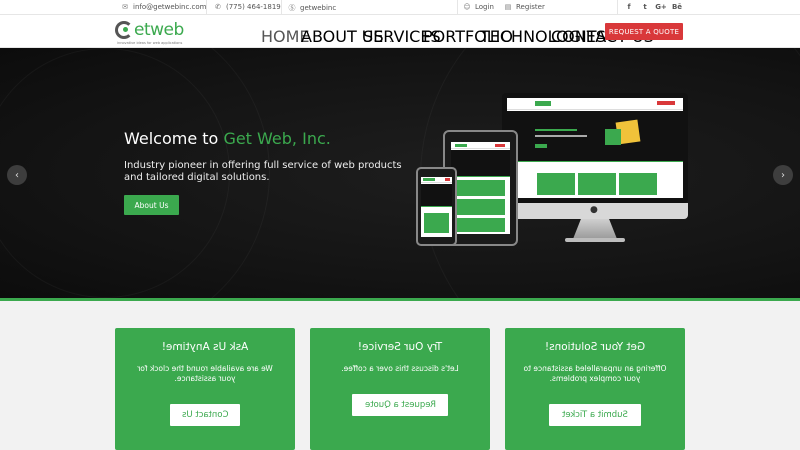  What do you see at coordinates (645, 7) in the screenshot?
I see `twitter-icon: t` at bounding box center [645, 7].